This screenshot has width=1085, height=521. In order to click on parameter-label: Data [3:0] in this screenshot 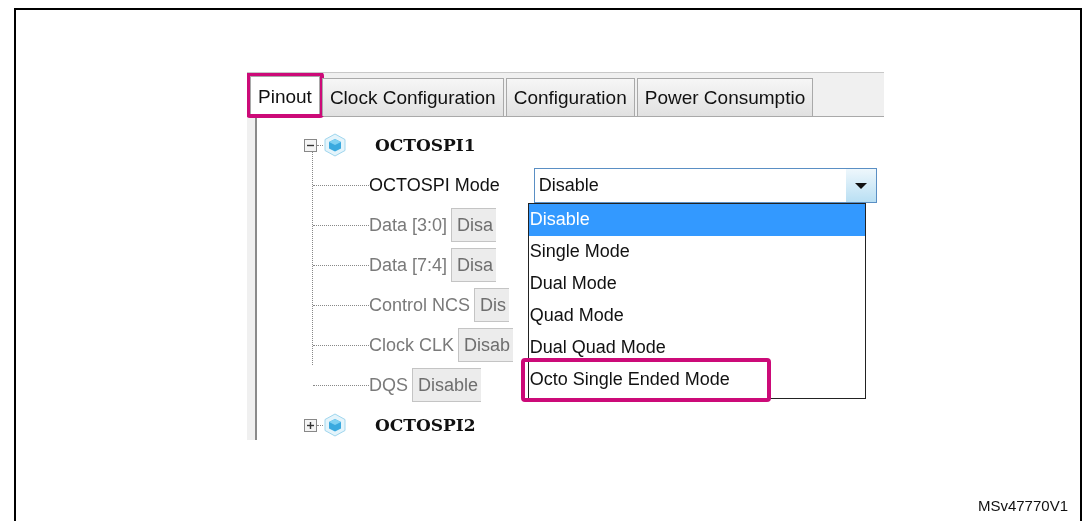, I will do `click(408, 225)`.